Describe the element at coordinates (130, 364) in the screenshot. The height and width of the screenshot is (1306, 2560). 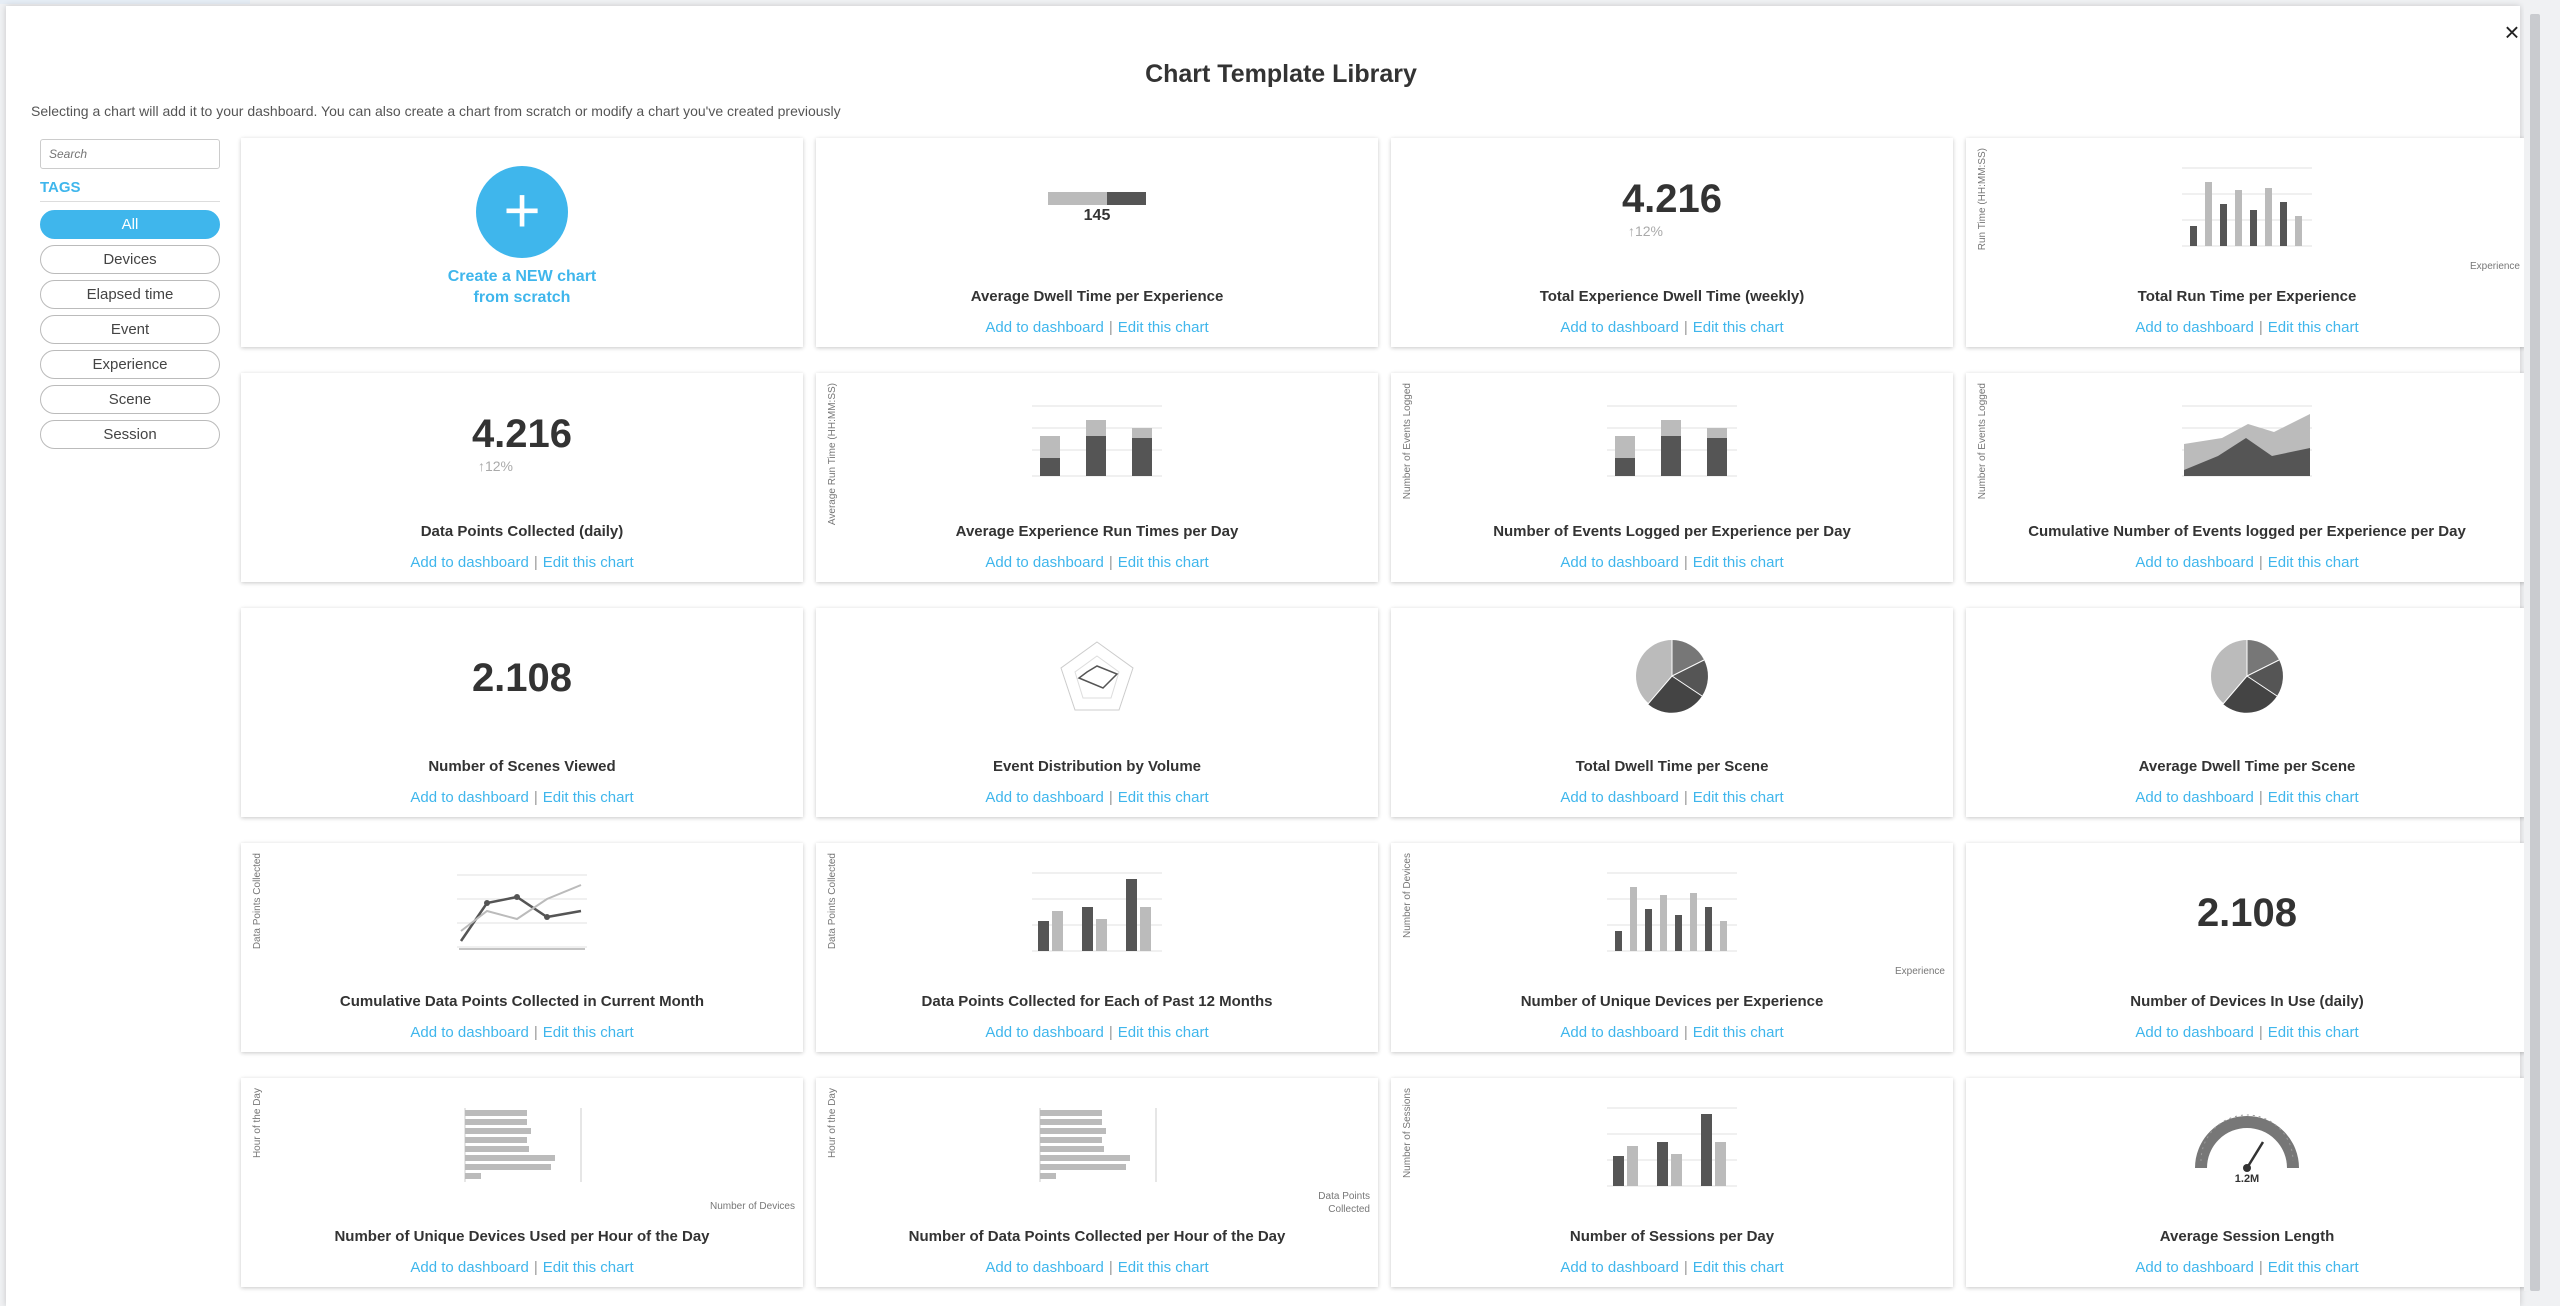
I see `tag-experience: Experience` at that location.